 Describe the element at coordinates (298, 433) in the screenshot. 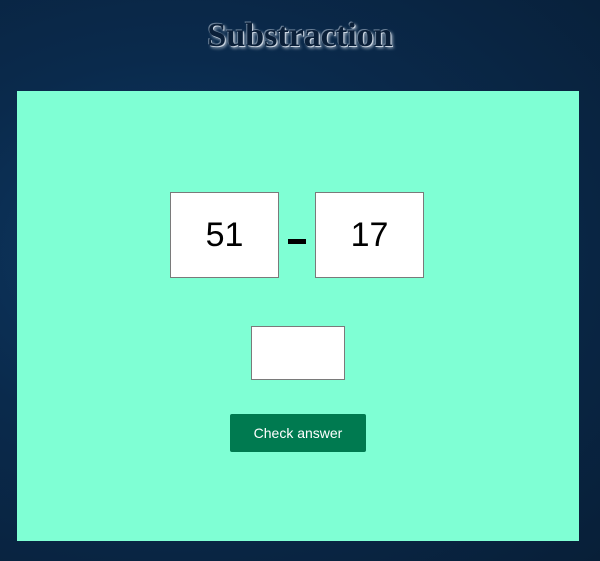

I see `check-answer-button: Check answer` at that location.